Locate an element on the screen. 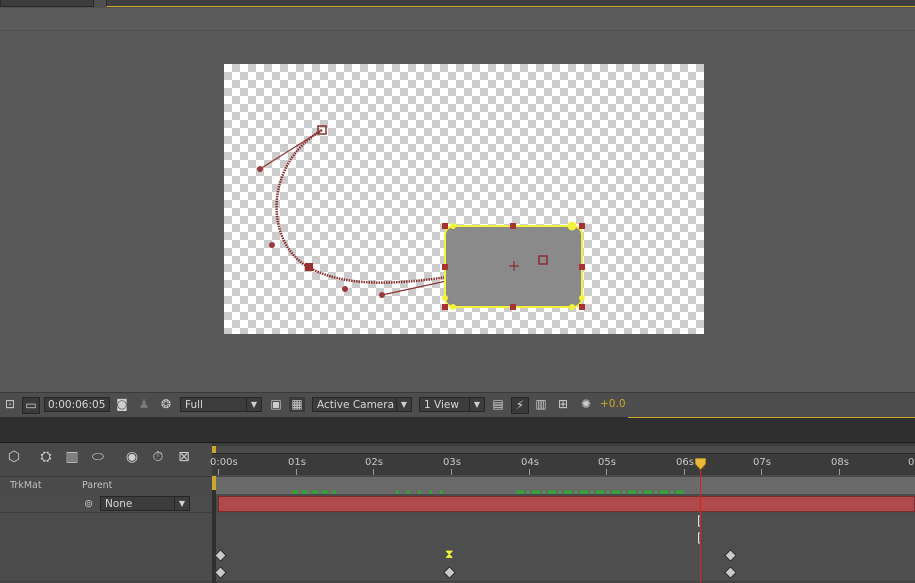  keyframe-point is located at coordinates (309, 267).